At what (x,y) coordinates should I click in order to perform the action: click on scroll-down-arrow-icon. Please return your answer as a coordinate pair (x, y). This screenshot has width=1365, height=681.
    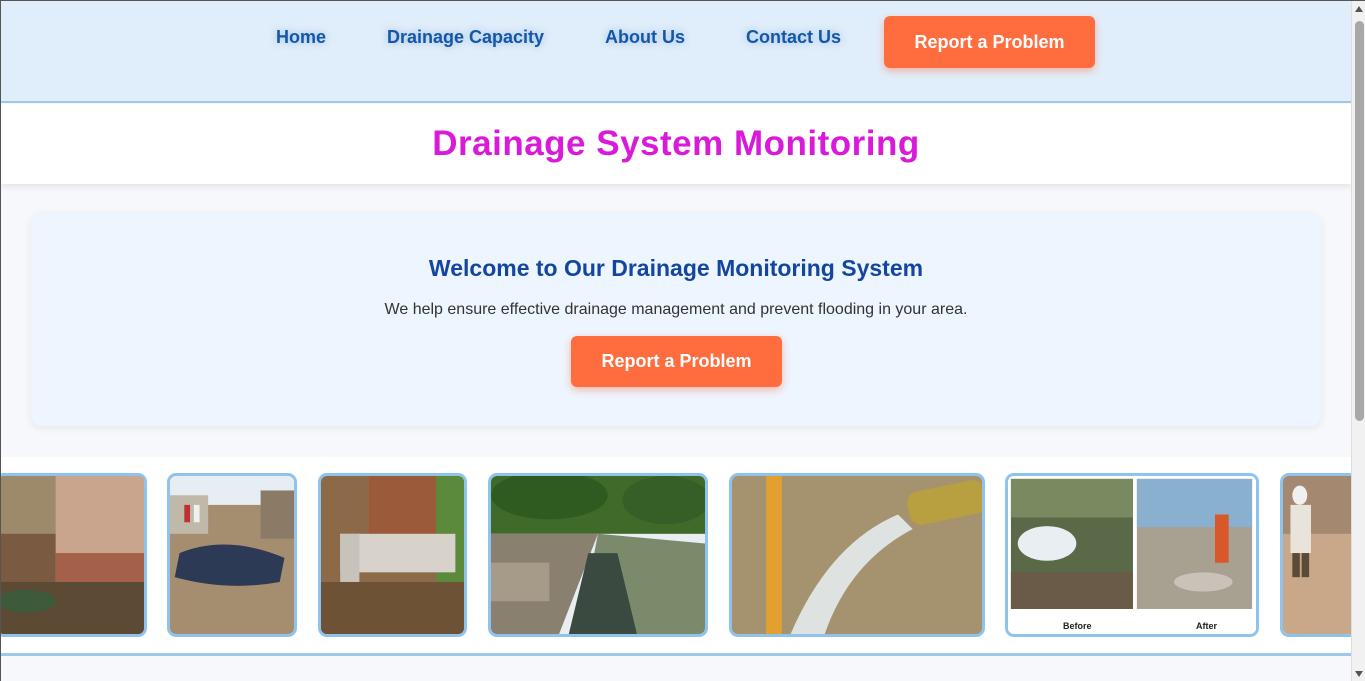
    Looking at the image, I should click on (1359, 674).